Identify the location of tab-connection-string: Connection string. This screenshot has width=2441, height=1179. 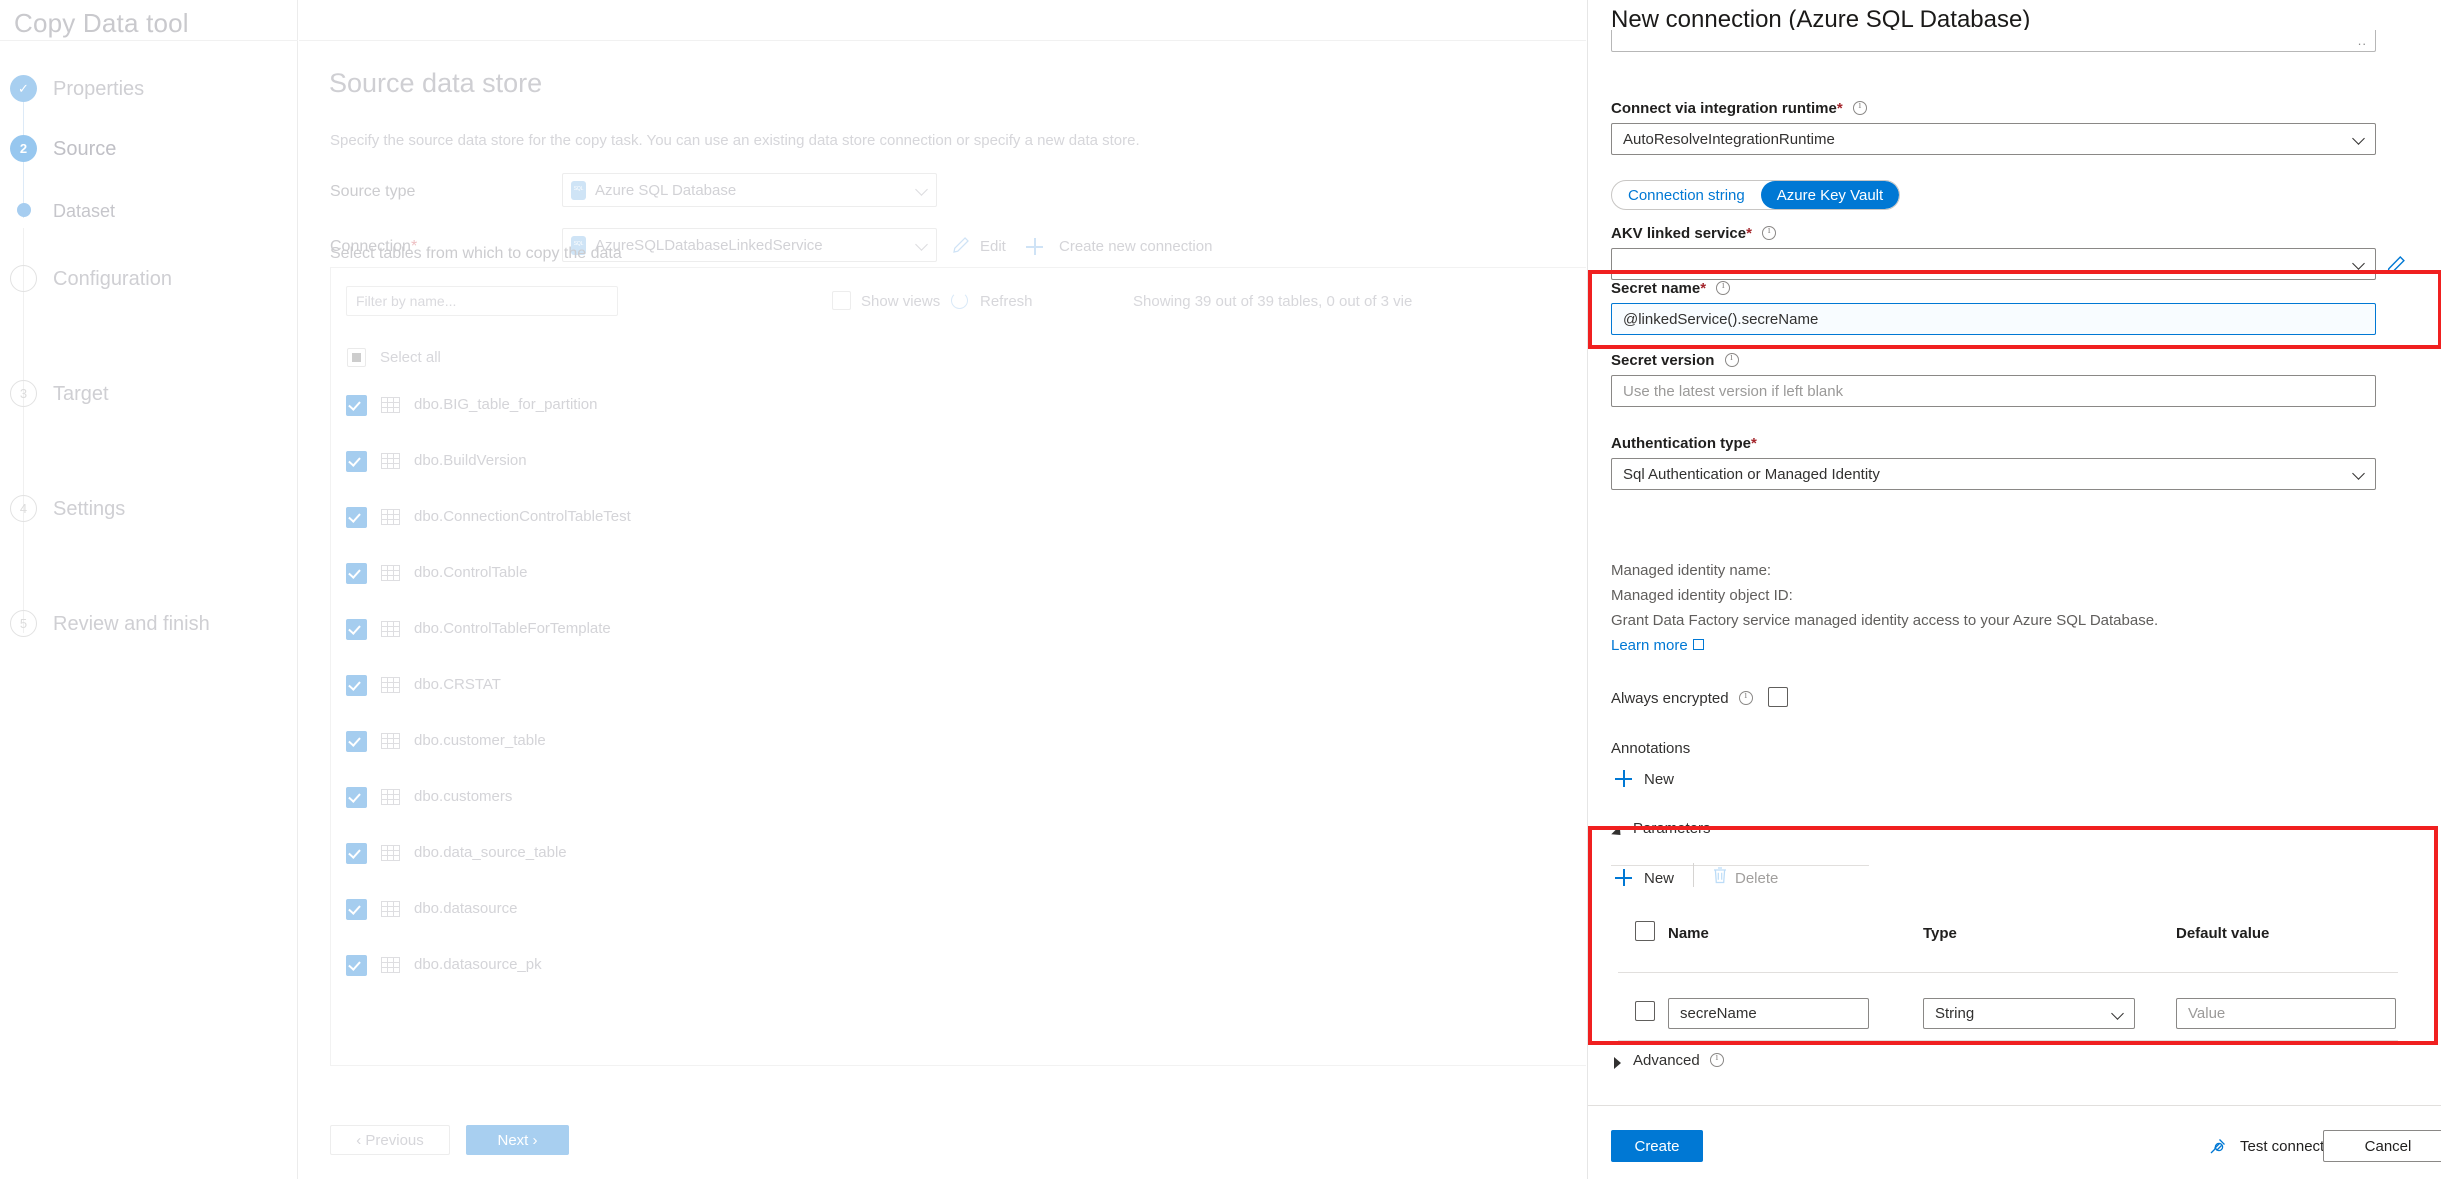
(1686, 195).